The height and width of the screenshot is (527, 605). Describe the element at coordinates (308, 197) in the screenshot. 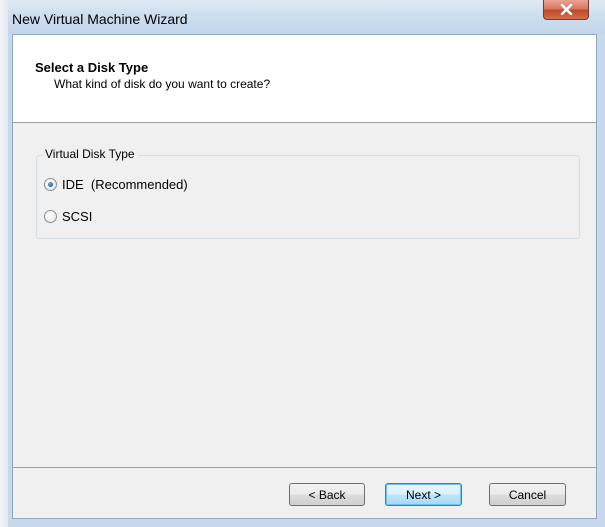

I see `virtual-disk-type-group` at that location.